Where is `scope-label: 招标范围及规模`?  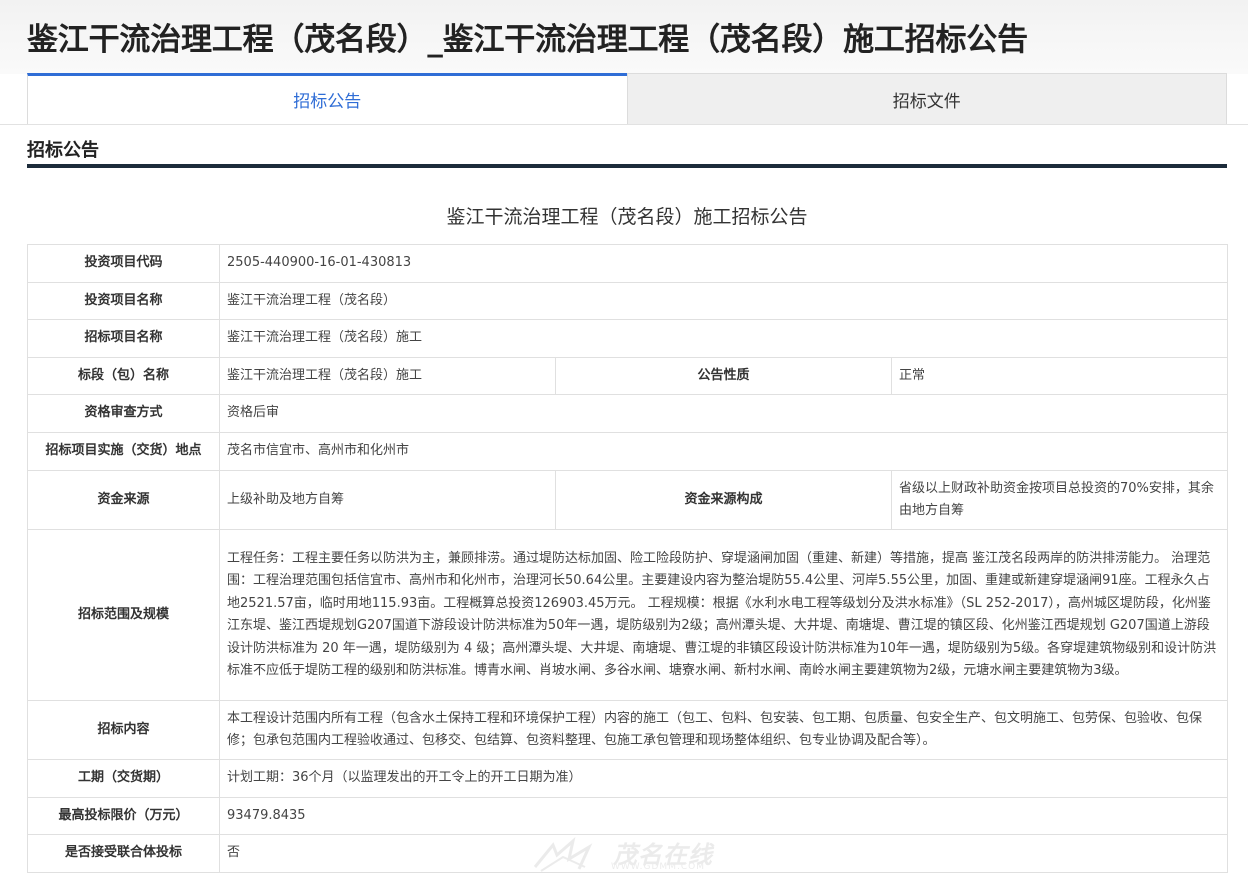 scope-label: 招标范围及规模 is located at coordinates (123, 615).